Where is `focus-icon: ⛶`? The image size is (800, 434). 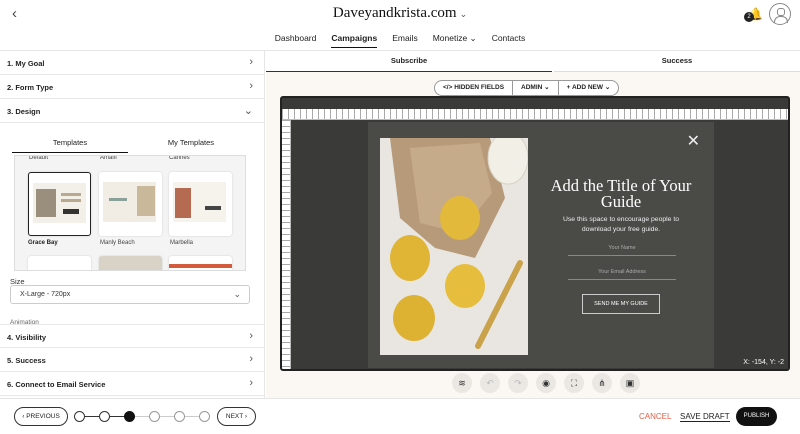 focus-icon: ⛶ is located at coordinates (574, 383).